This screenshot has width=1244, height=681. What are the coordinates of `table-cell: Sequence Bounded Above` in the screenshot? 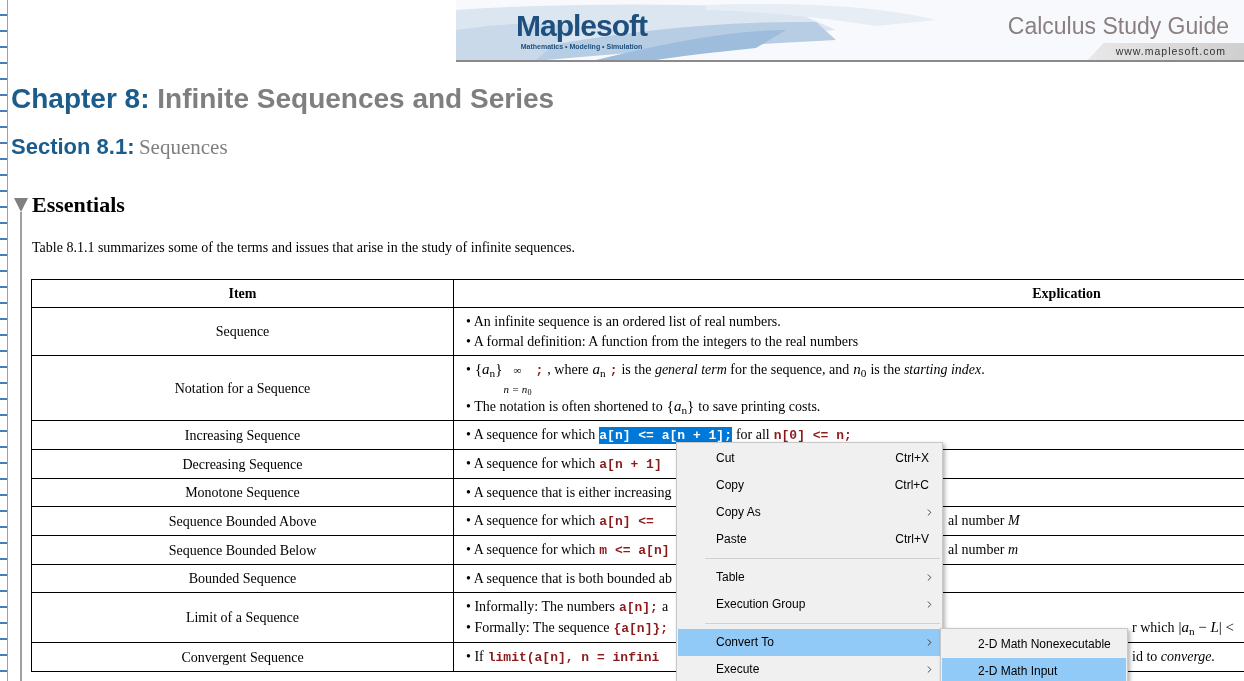 It's located at (243, 521).